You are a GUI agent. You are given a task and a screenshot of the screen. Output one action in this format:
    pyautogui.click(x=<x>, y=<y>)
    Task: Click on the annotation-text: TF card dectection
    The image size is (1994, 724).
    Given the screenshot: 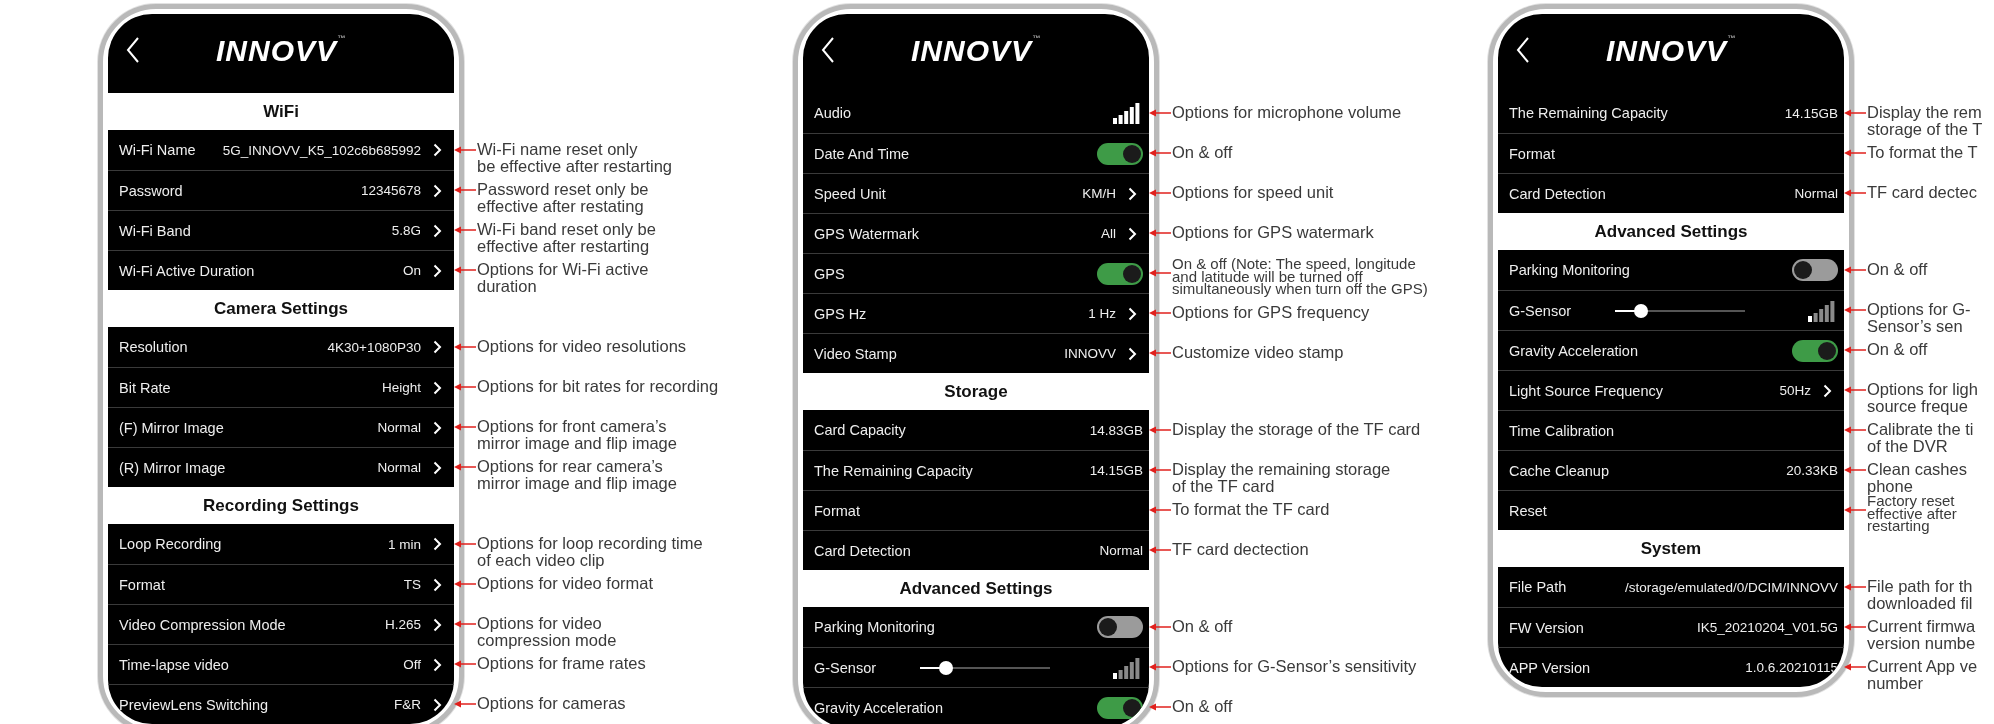 What is the action you would take?
    pyautogui.click(x=1240, y=548)
    